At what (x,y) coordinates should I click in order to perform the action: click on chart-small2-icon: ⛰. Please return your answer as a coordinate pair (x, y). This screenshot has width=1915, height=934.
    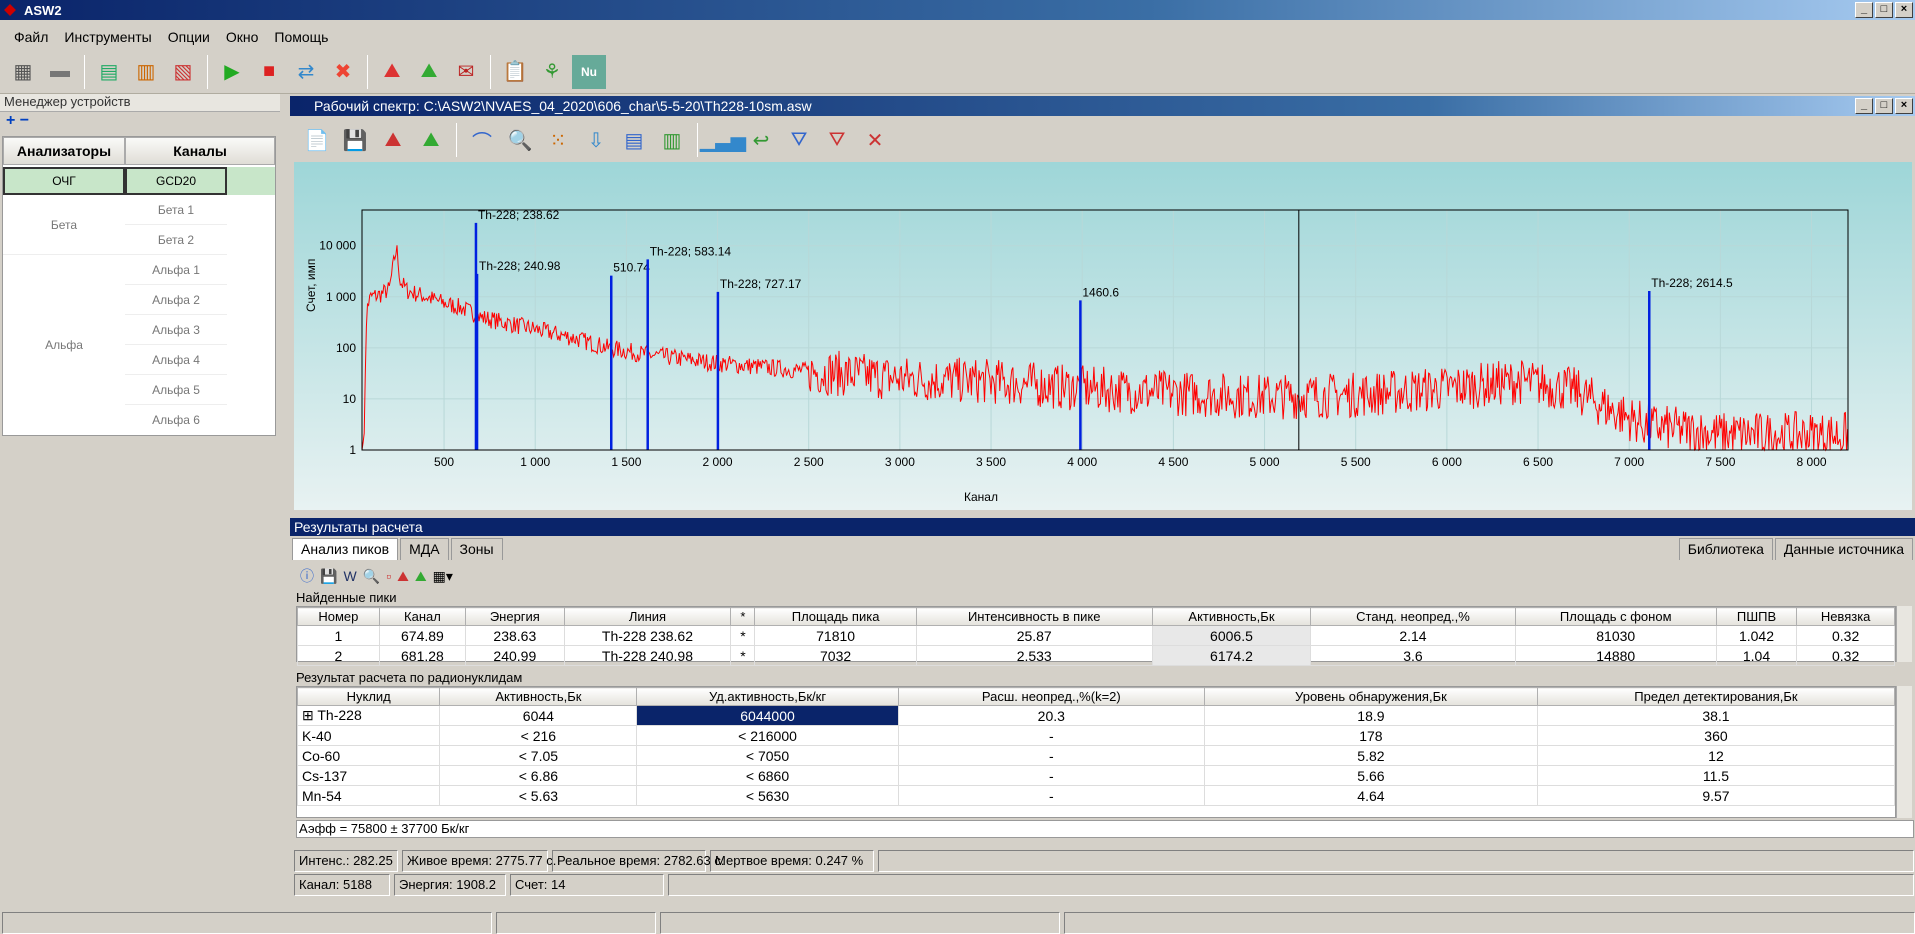
    Looking at the image, I should click on (421, 576).